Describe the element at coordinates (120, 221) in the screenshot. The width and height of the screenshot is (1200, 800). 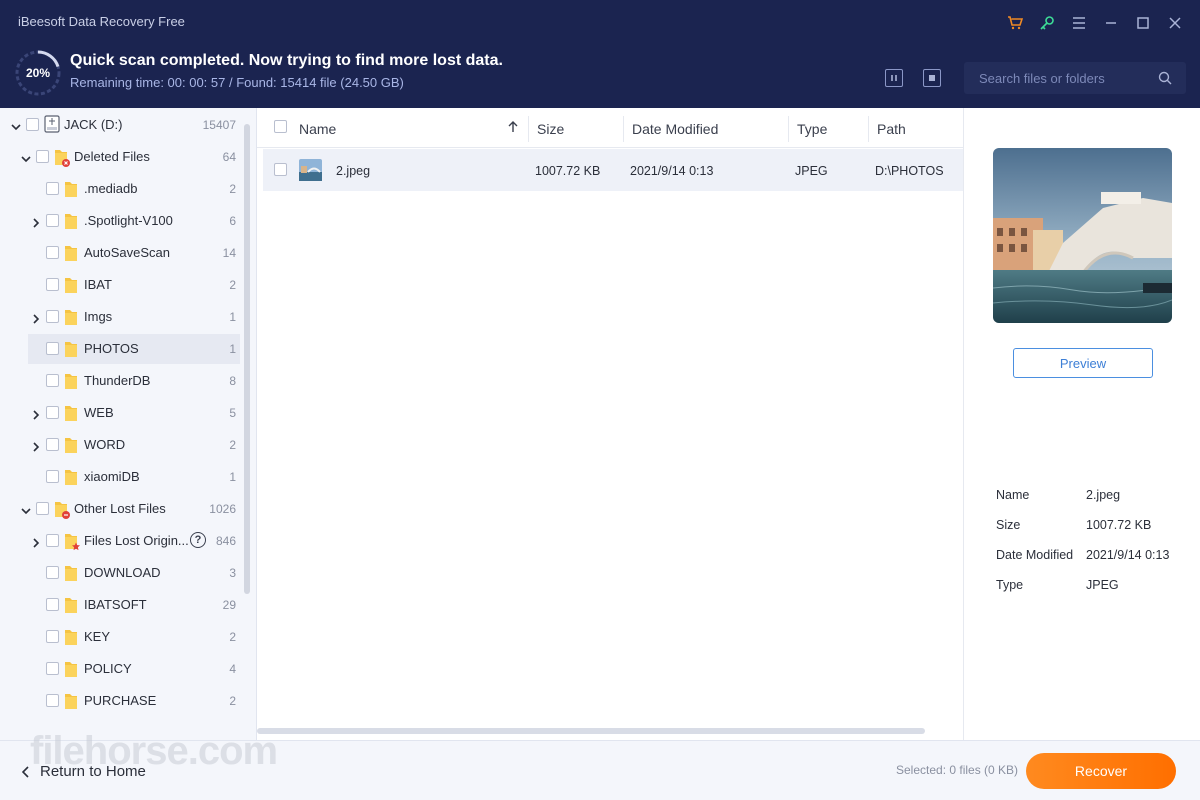
I see `tree-item-folder: .Spotlight-V100 6` at that location.